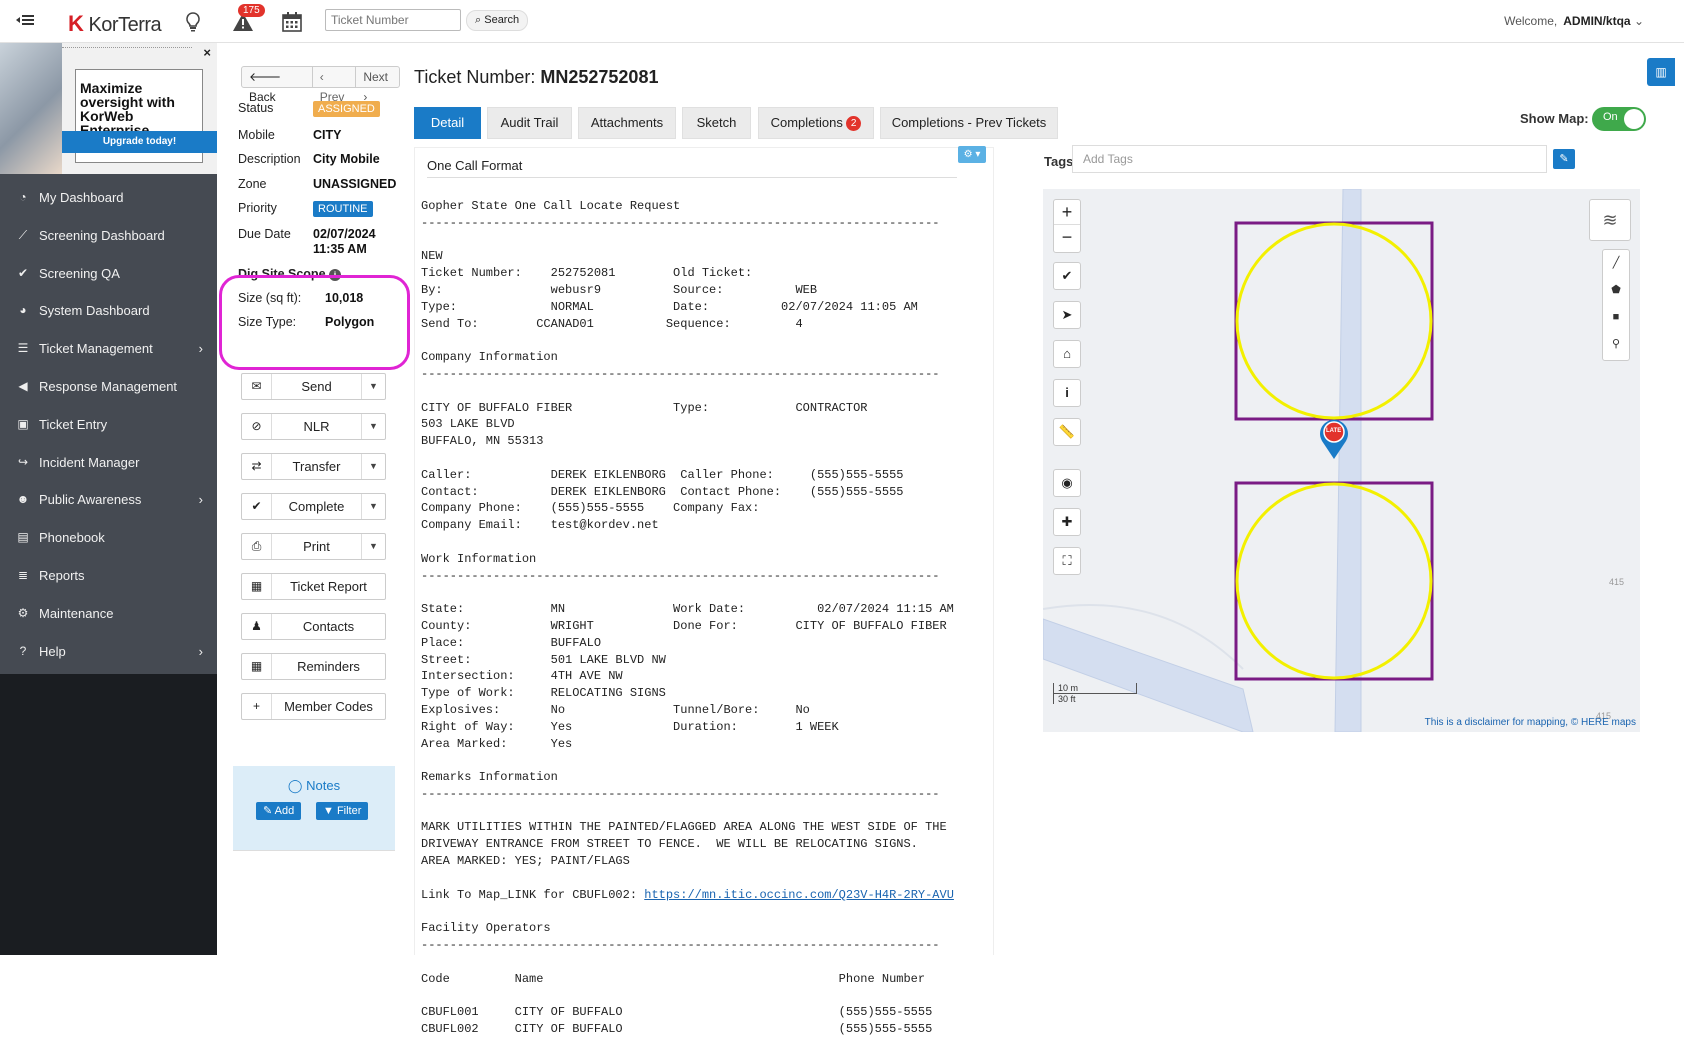  What do you see at coordinates (257, 586) in the screenshot?
I see `report-icon: ▦` at bounding box center [257, 586].